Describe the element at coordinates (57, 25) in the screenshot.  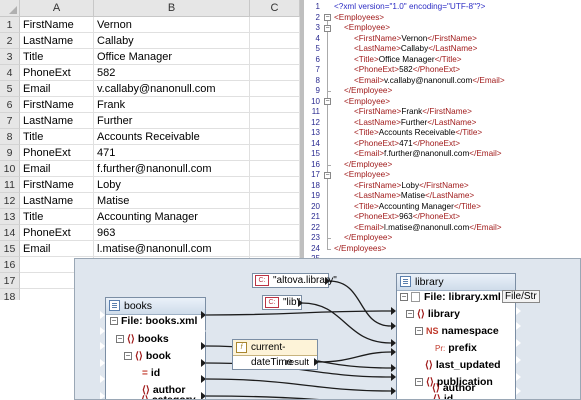
I see `cell: FirstName` at that location.